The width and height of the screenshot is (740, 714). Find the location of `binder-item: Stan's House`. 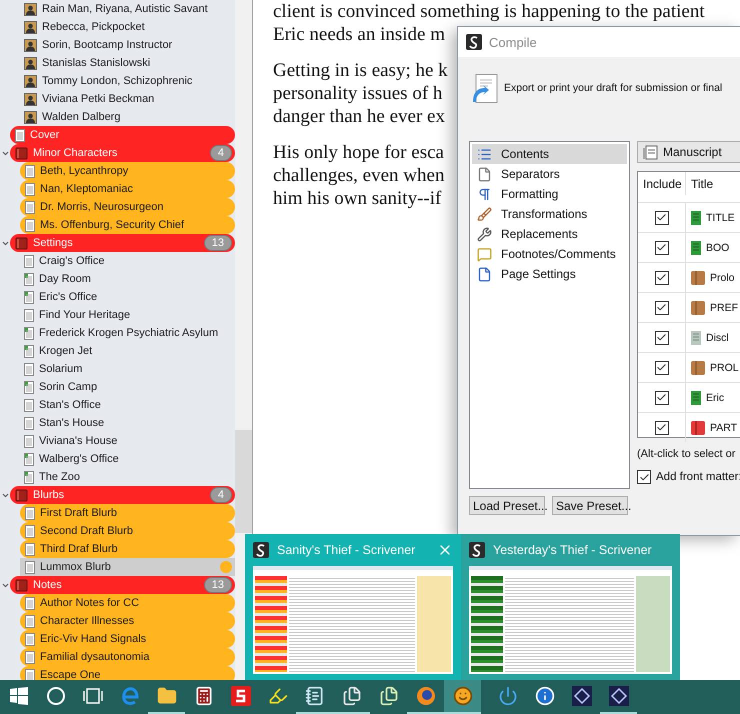

binder-item: Stan's House is located at coordinates (127, 423).